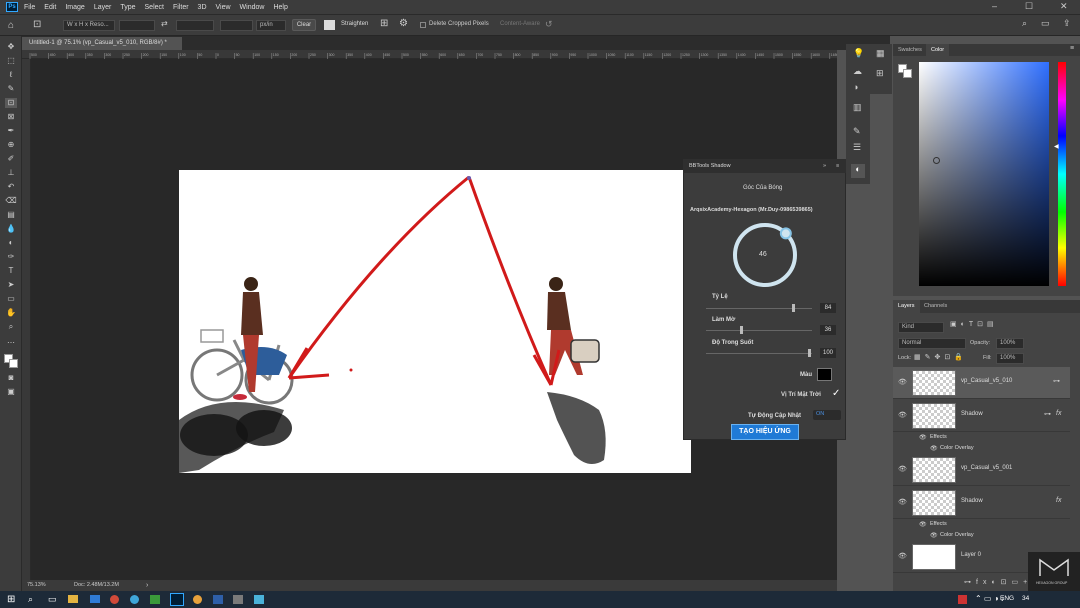 The image size is (1080, 608). Describe the element at coordinates (837, 166) in the screenshot. I see `panel-menu-icon: ≡` at that location.